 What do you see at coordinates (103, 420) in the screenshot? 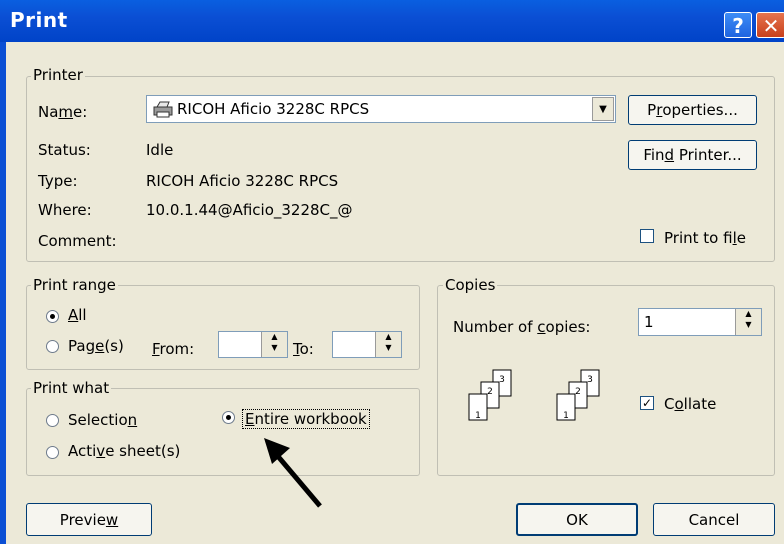
I see `selection-label: Selection` at bounding box center [103, 420].